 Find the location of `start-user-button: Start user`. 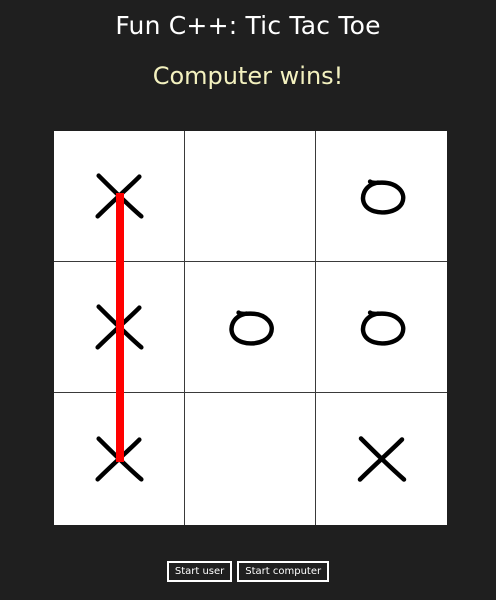

start-user-button: Start user is located at coordinates (199, 571).